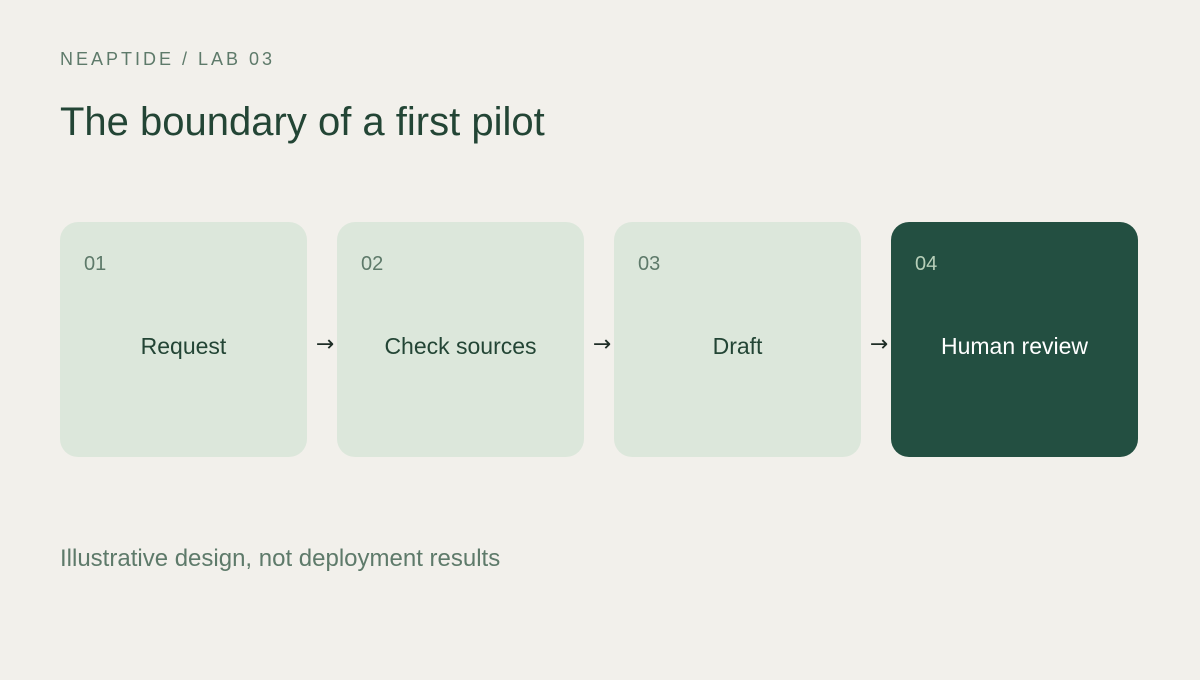  Describe the element at coordinates (95, 264) in the screenshot. I see `step-number: 01` at that location.